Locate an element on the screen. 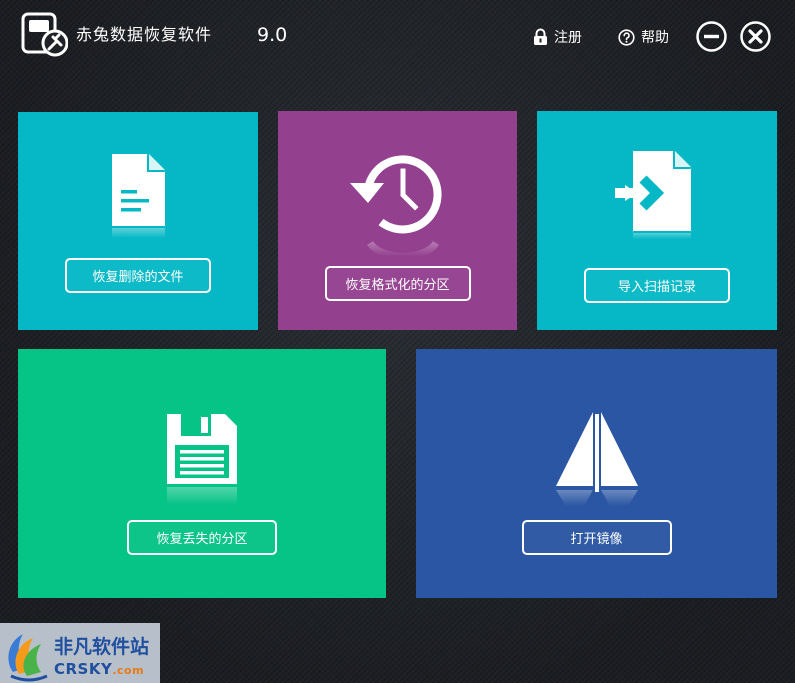 This screenshot has width=795, height=683. minimize-button is located at coordinates (711, 36).